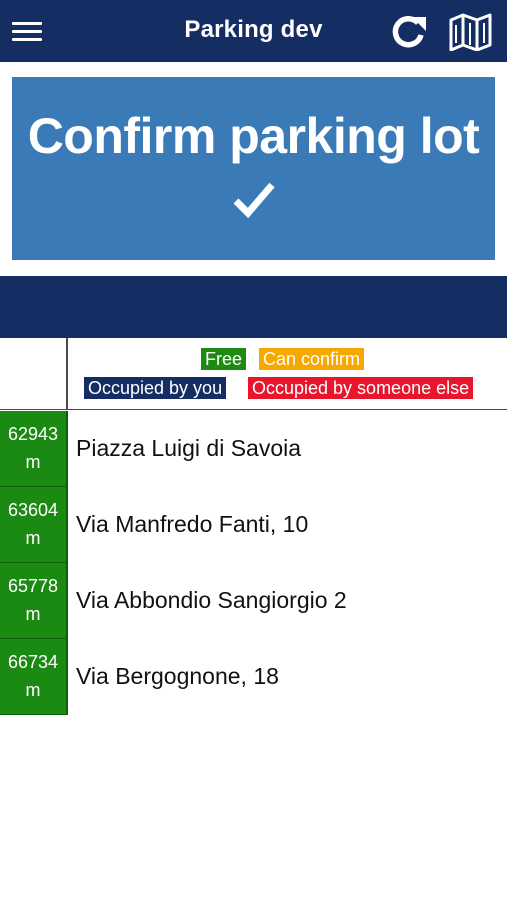  I want to click on parking-lot-row: 65778 m Via Abbondio Sangiorgio 2, so click(253, 601).